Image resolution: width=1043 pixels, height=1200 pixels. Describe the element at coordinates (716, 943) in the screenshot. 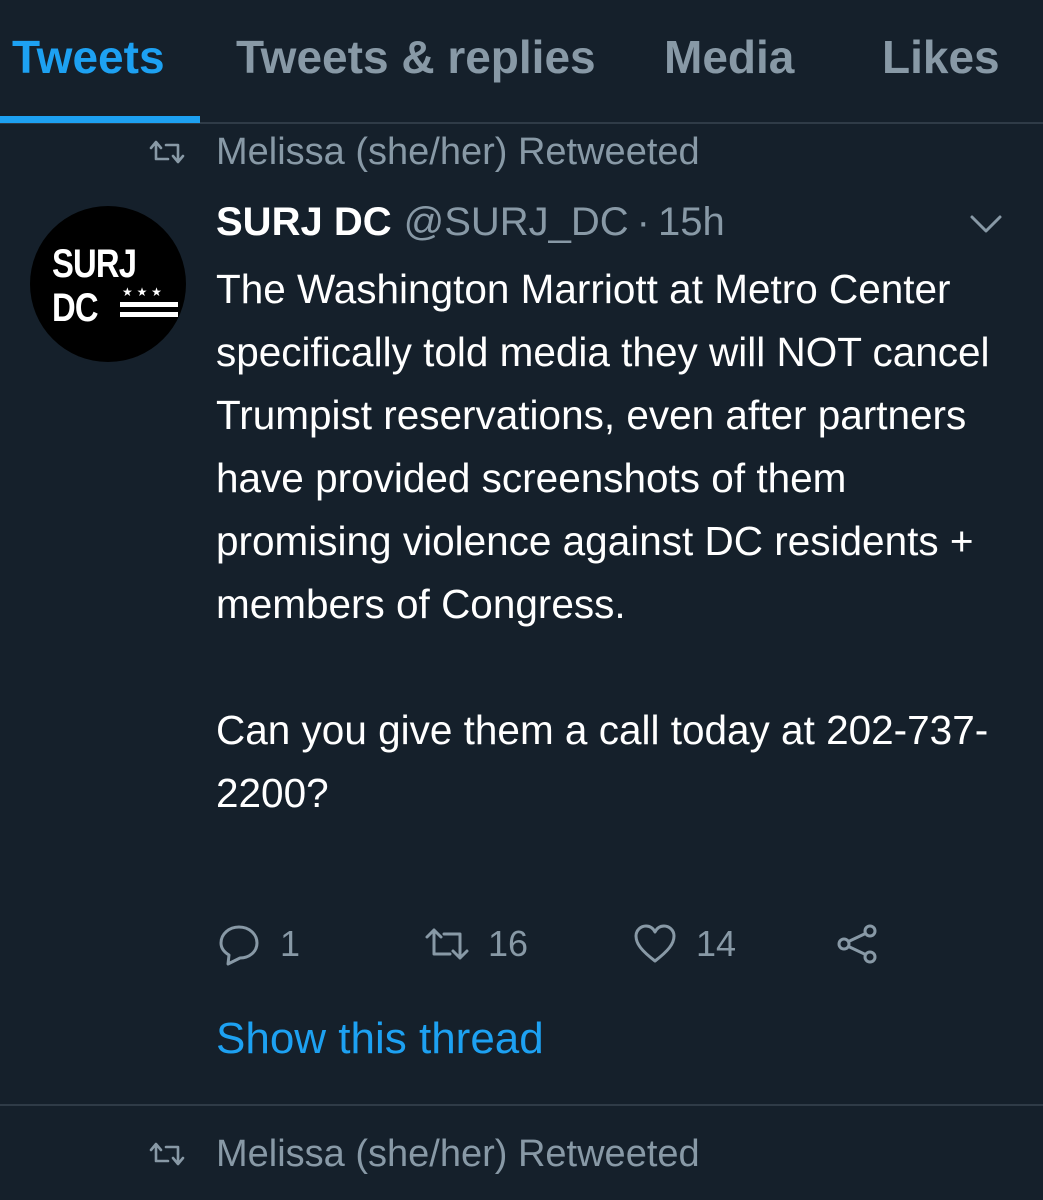

I see `like-count: 14` at that location.